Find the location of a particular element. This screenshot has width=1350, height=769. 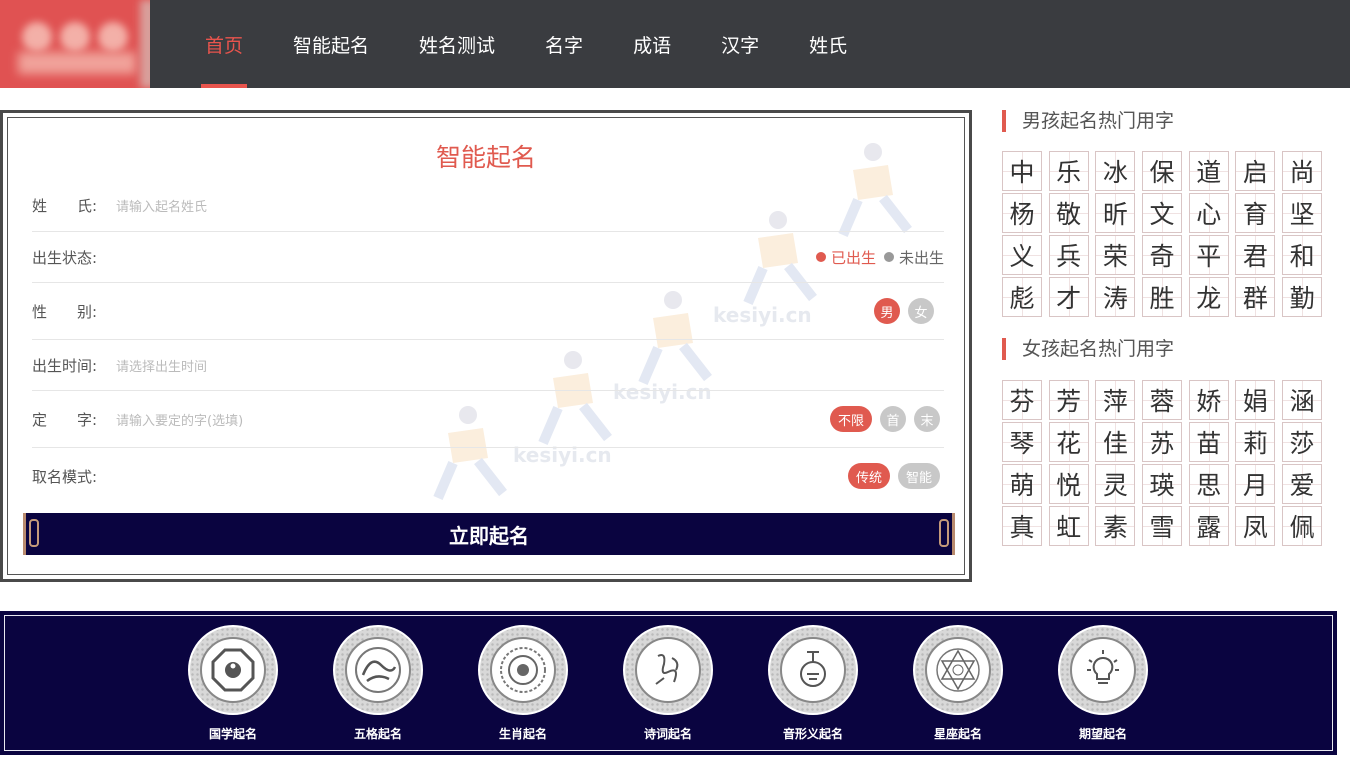

category-item: 生肖起名 is located at coordinates (523, 683).